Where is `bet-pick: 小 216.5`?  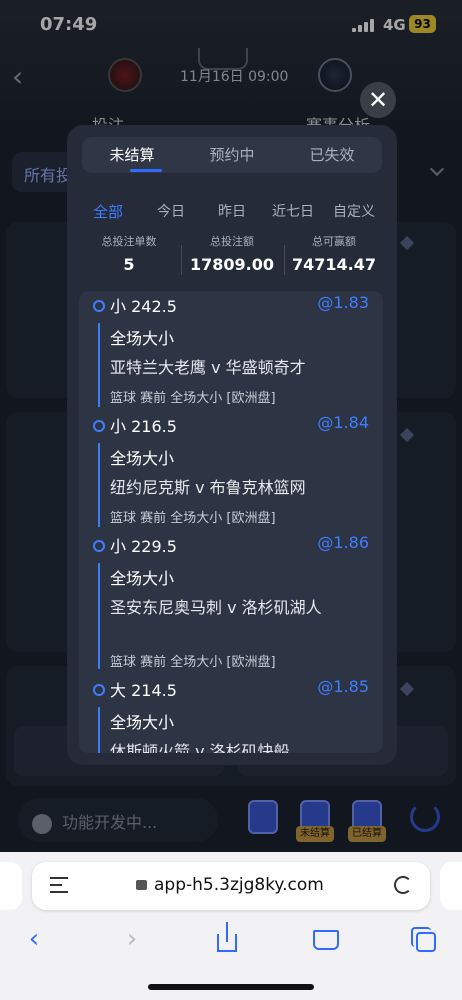 bet-pick: 小 216.5 is located at coordinates (143, 426).